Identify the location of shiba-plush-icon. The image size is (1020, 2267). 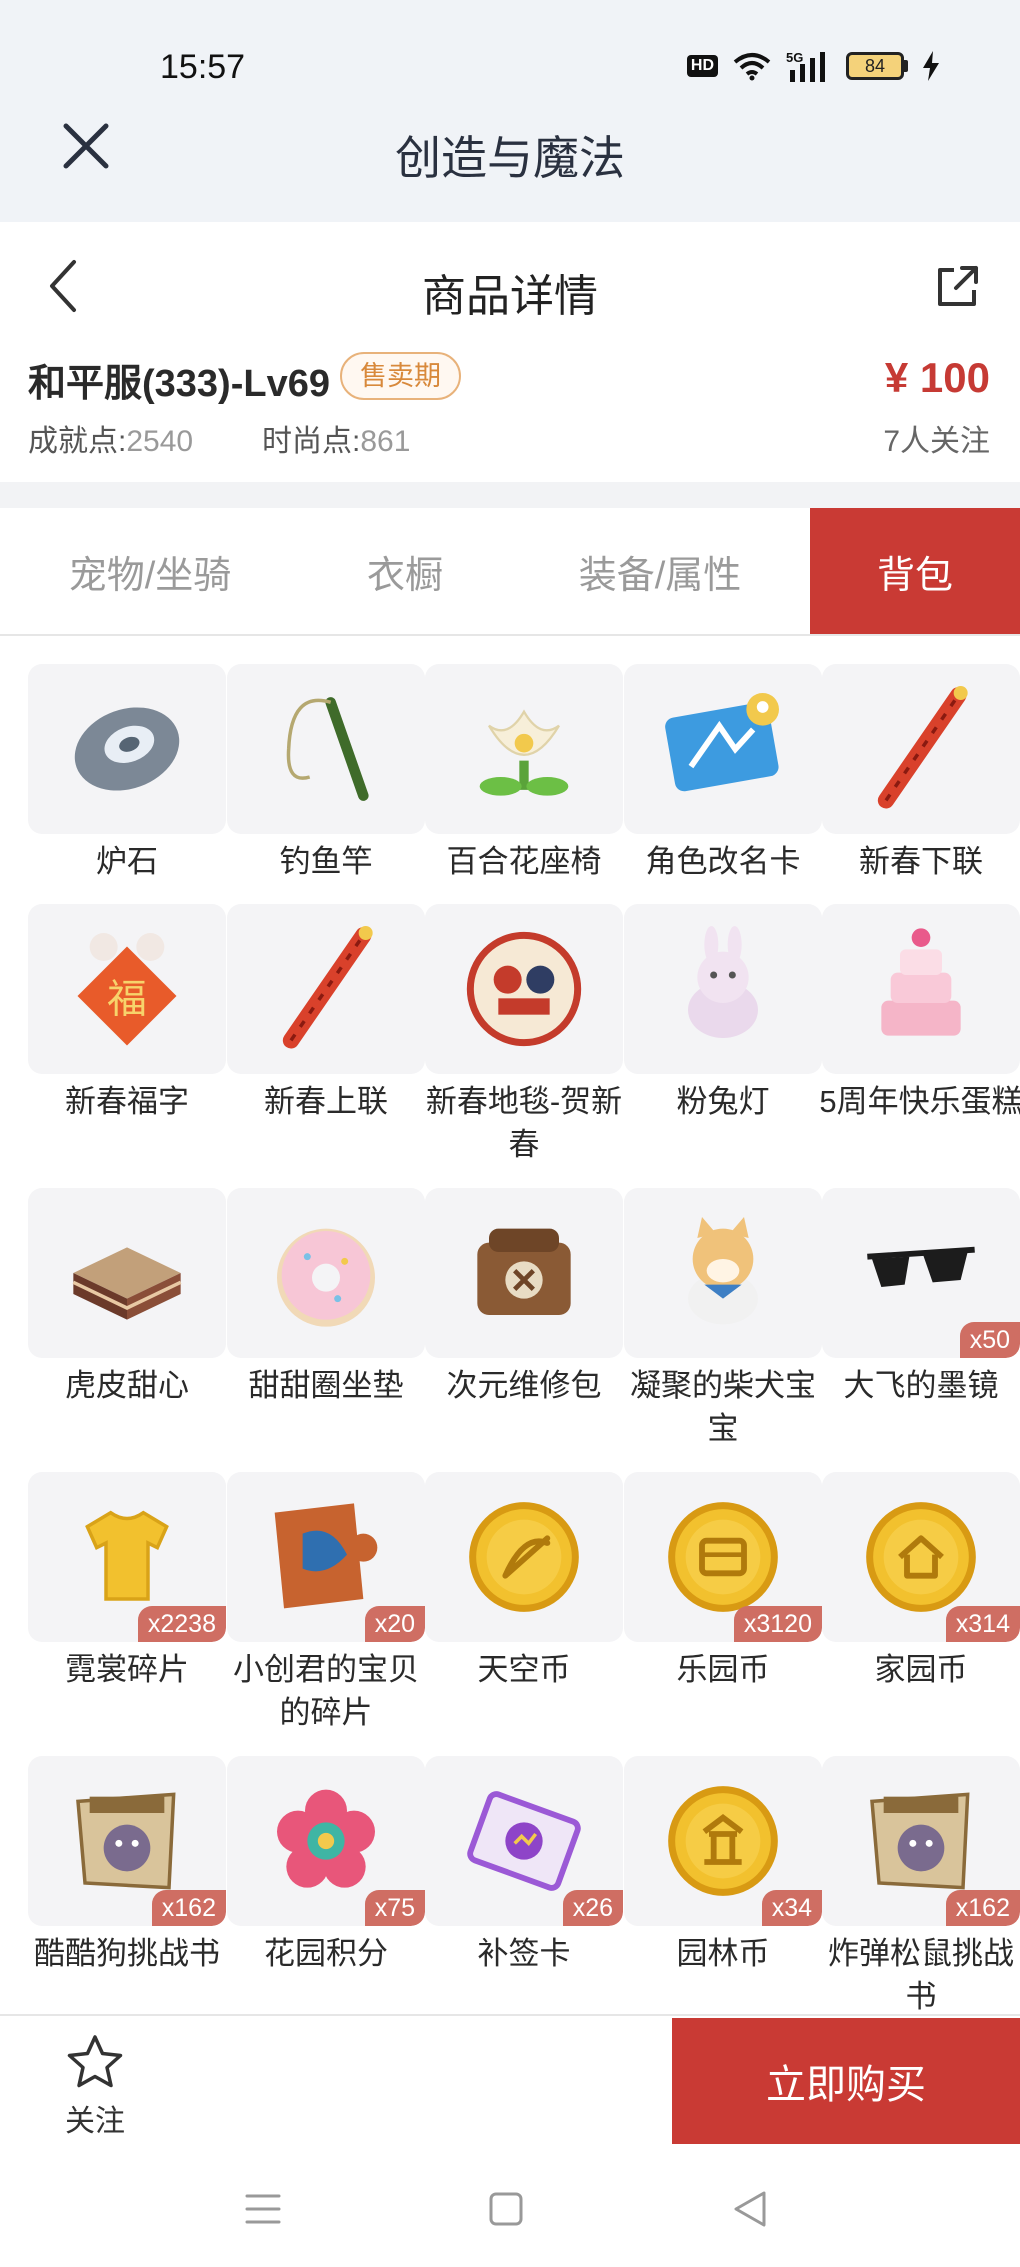
(723, 1271).